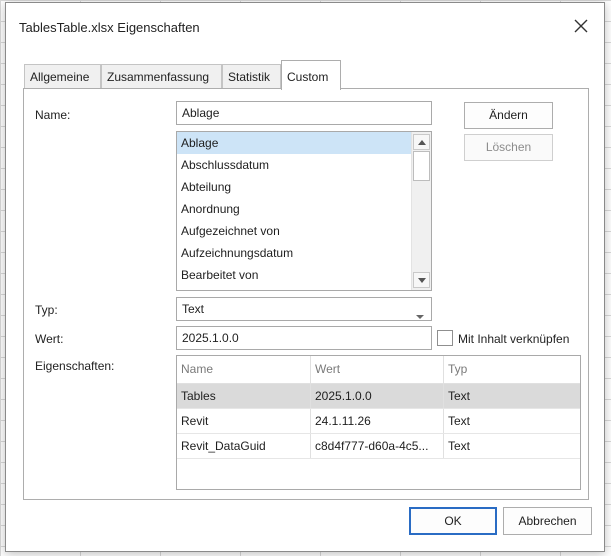 This screenshot has height=556, width=611. Describe the element at coordinates (251, 76) in the screenshot. I see `tab-statistik: Statistik` at that location.